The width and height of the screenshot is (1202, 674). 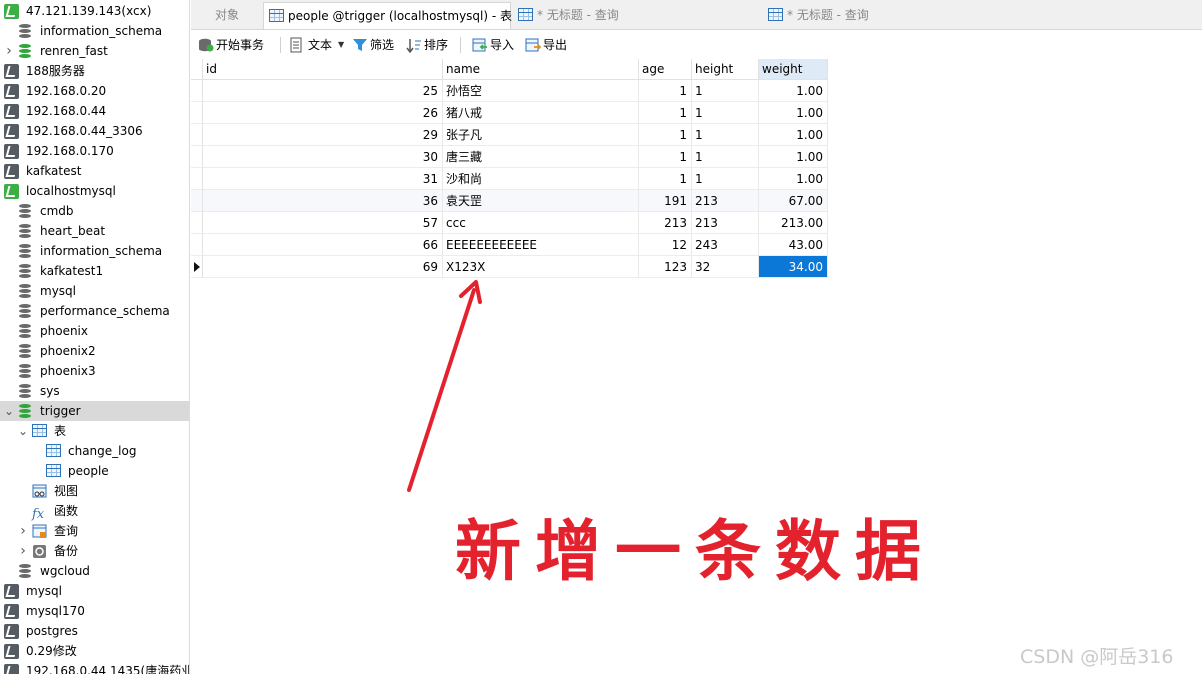 What do you see at coordinates (316, 45) in the screenshot?
I see `text-view-button: 文本 ▼` at bounding box center [316, 45].